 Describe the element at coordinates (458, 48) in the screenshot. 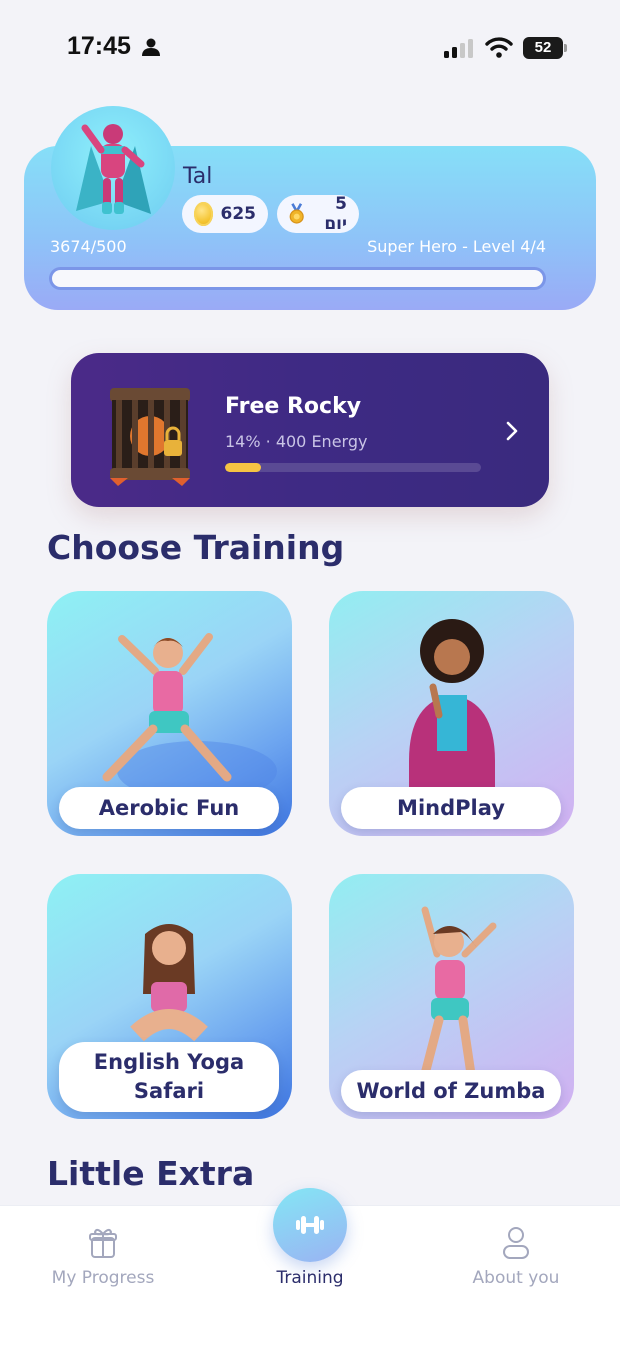

I see `cellular-signal-icon` at that location.